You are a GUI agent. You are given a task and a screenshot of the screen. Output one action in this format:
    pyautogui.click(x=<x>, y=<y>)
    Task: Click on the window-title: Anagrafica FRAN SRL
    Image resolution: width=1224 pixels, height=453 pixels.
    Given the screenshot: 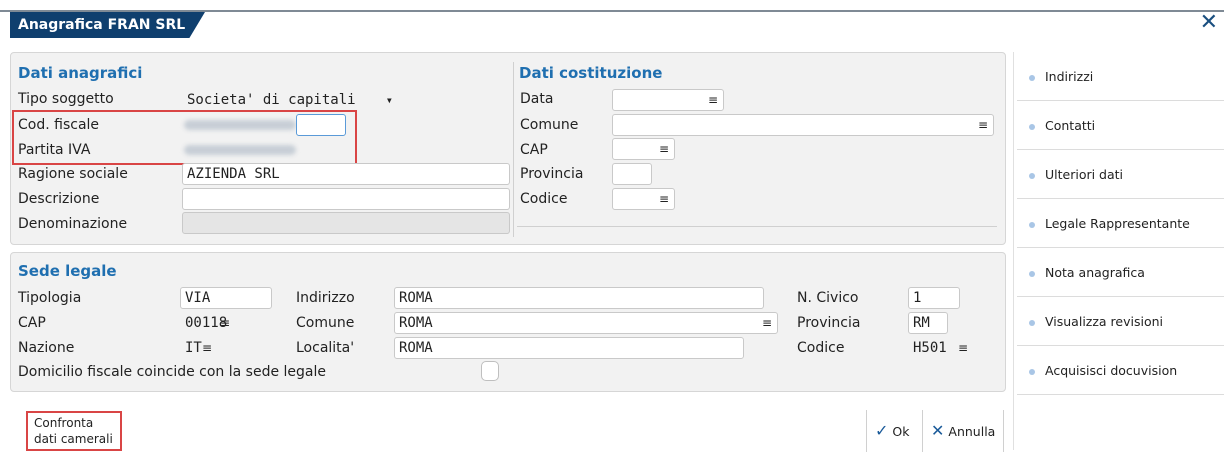 What is the action you would take?
    pyautogui.click(x=107, y=25)
    